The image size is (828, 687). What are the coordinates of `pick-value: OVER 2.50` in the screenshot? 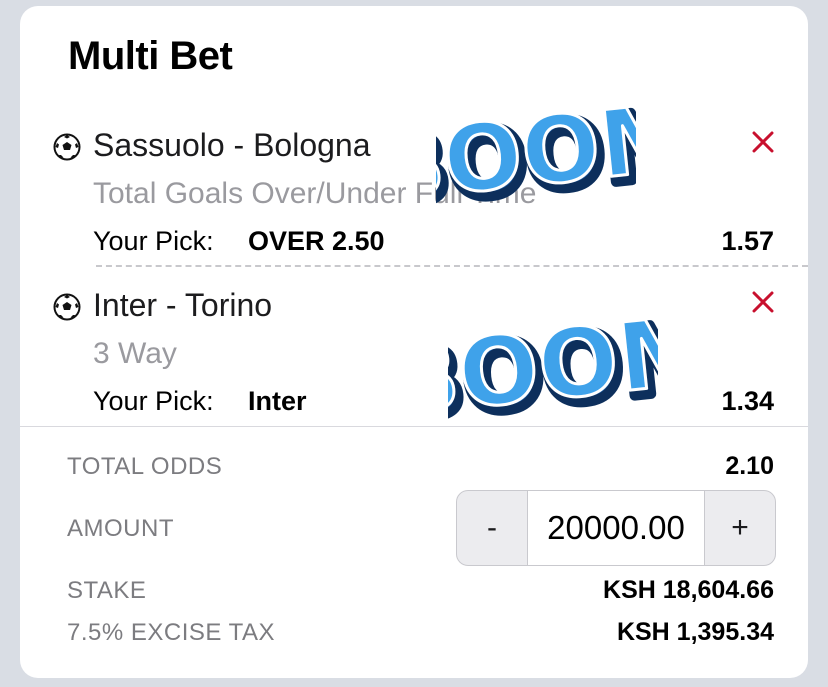 It's located at (316, 241).